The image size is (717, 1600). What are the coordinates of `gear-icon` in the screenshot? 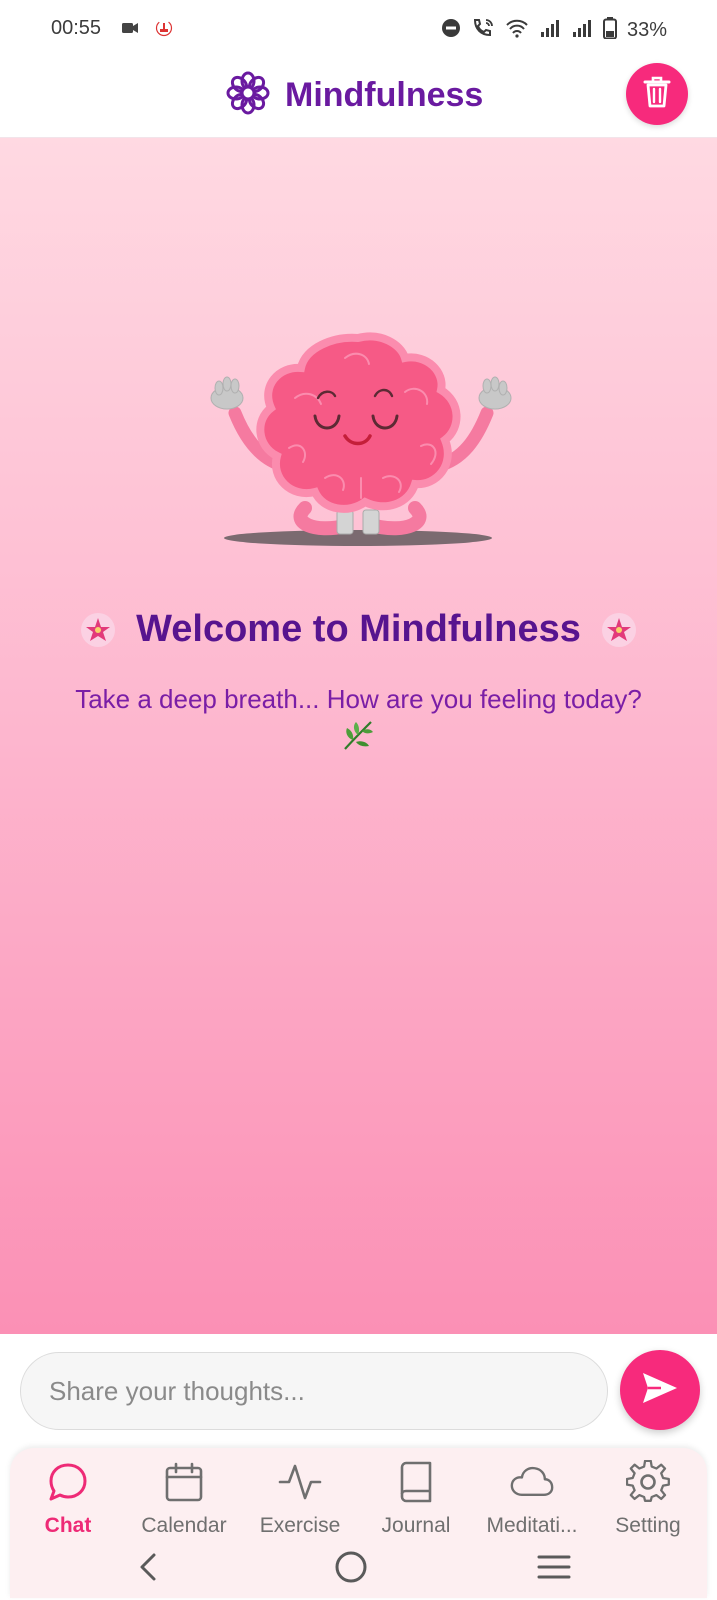 It's located at (648, 1482).